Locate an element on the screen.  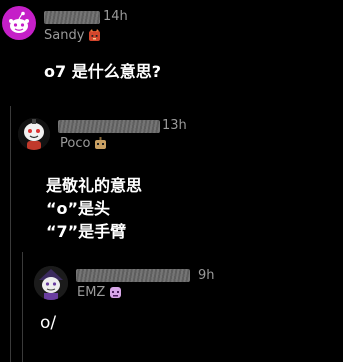
reddit-snoo-icon is located at coordinates (19, 22).